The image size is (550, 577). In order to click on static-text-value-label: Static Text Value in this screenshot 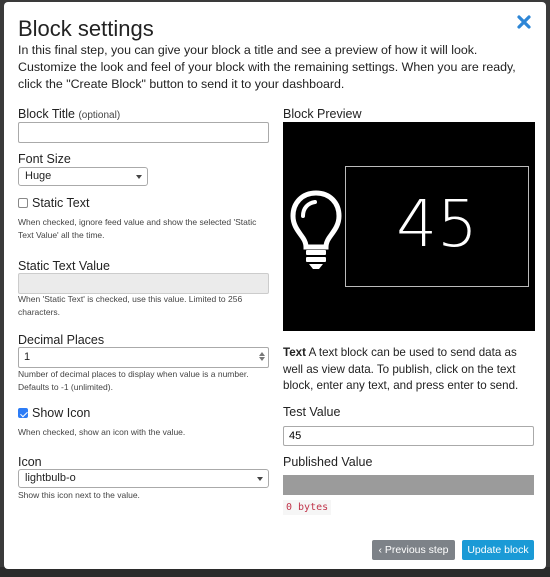, I will do `click(64, 266)`.